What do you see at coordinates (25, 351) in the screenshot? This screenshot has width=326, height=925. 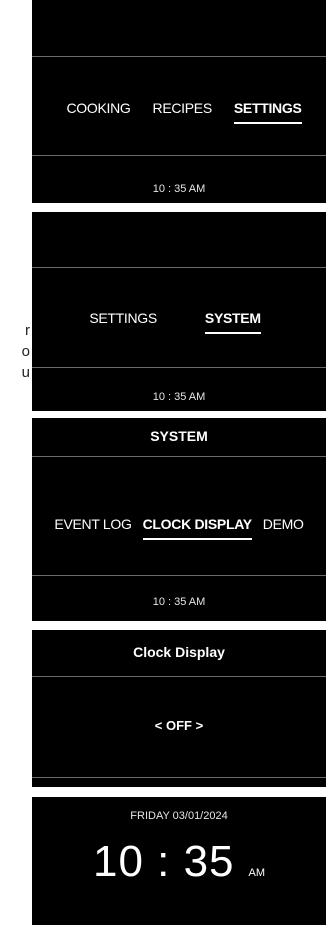 I see `side-text-line: o` at bounding box center [25, 351].